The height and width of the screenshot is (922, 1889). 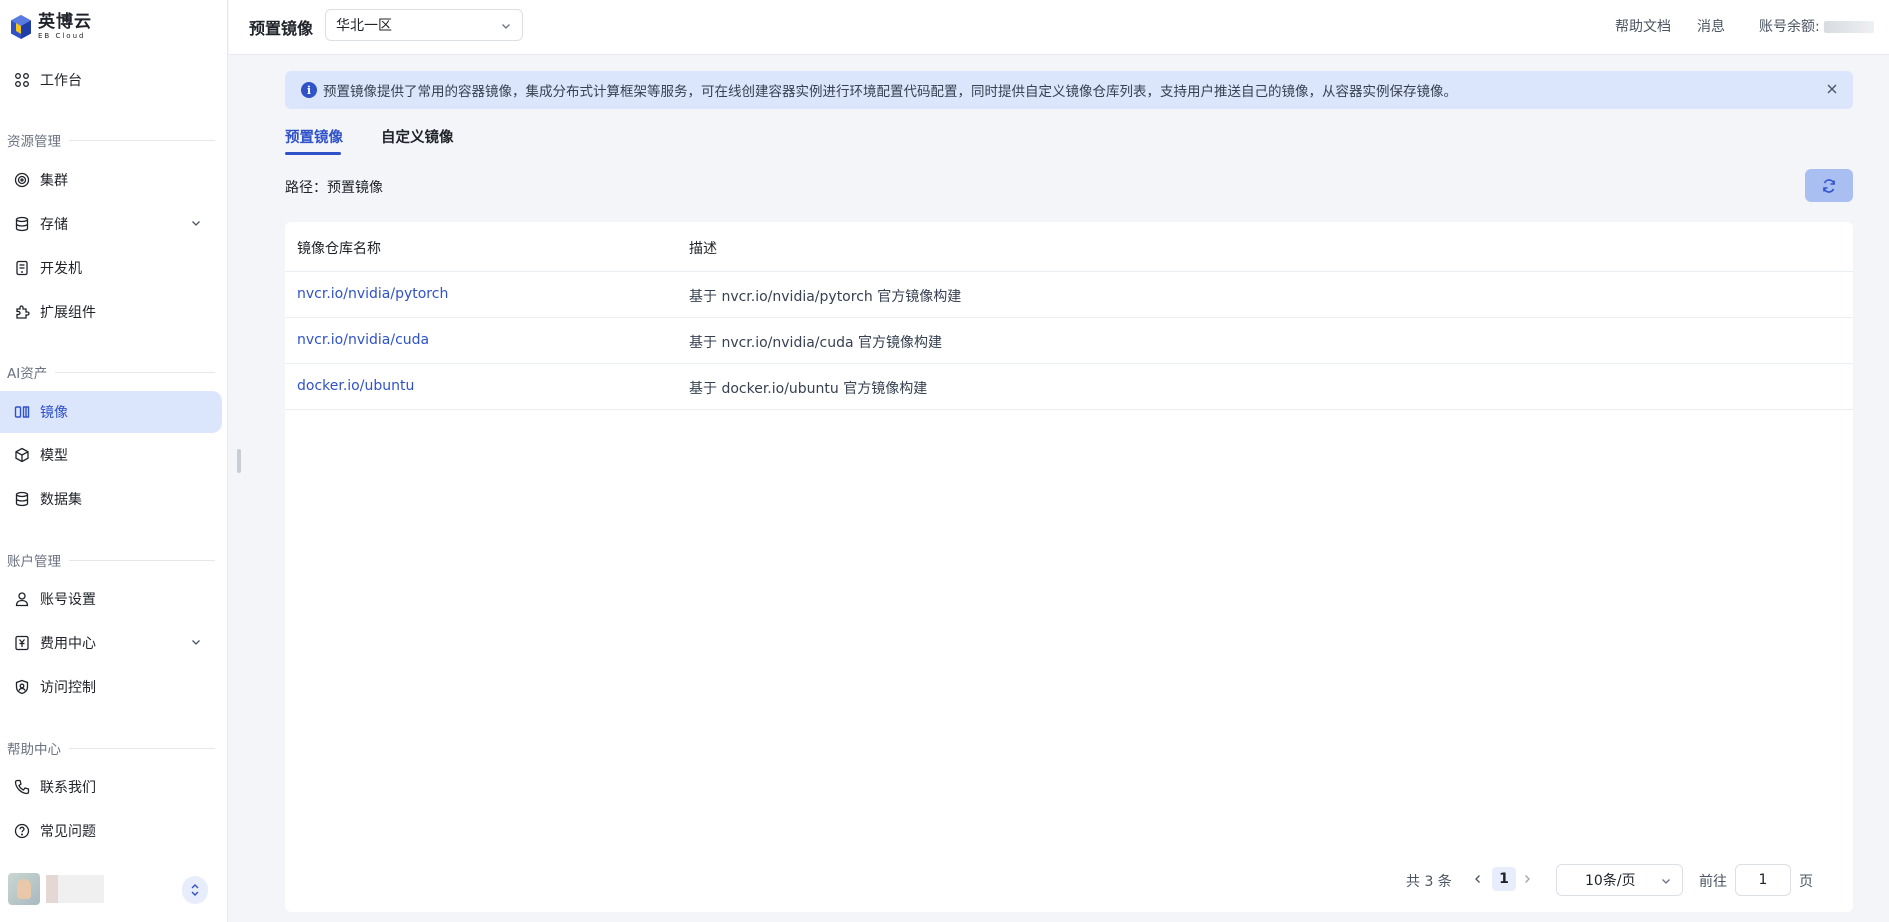 I want to click on sidebar-item-storage: 存储, so click(x=111, y=224).